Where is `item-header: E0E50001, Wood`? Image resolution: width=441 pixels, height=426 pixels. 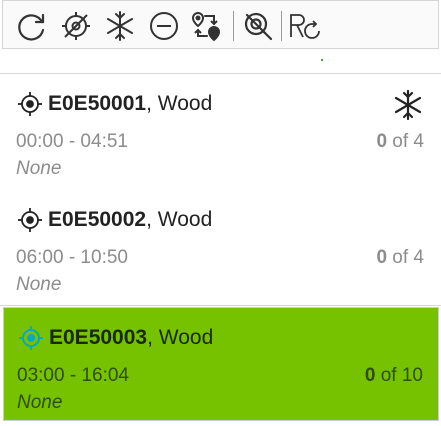 item-header: E0E50001, Wood is located at coordinates (114, 104).